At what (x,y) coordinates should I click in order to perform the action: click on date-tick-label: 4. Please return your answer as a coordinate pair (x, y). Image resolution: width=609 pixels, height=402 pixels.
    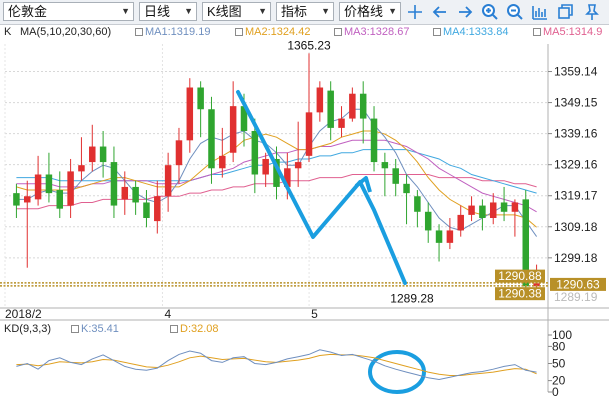
    Looking at the image, I should click on (167, 314).